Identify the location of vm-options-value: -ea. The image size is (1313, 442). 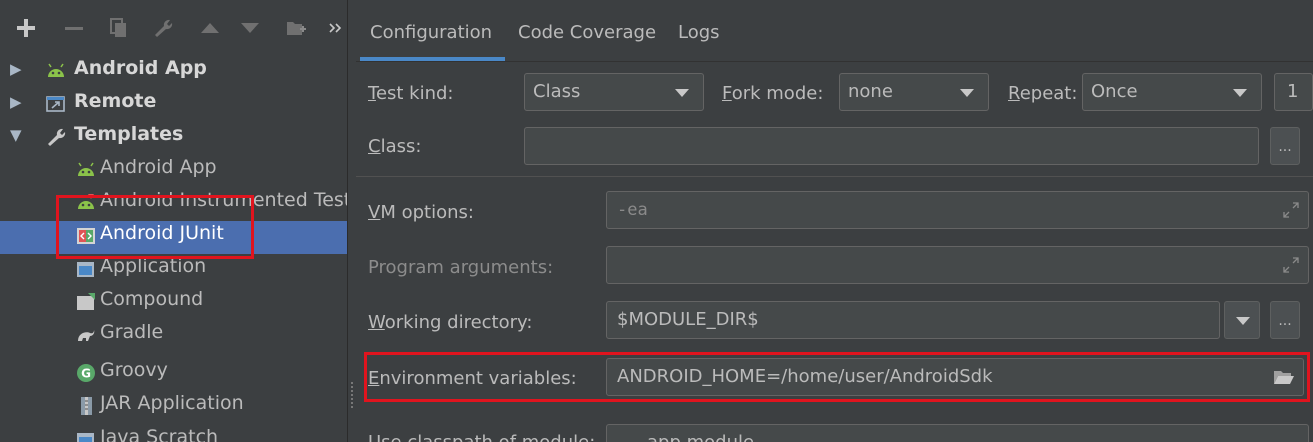
(632, 210).